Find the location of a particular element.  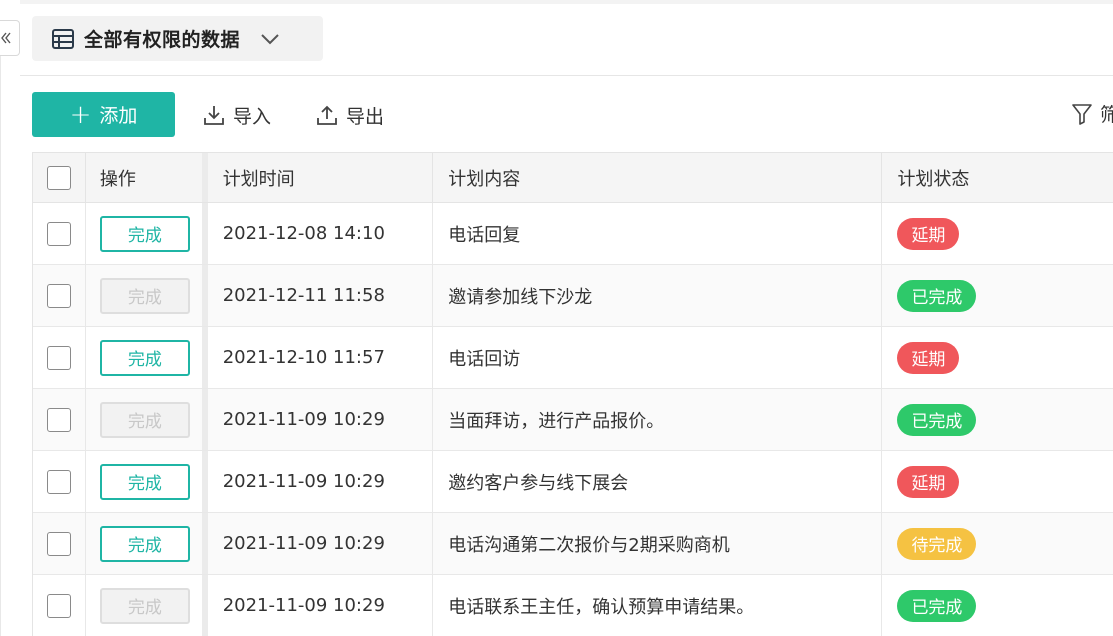

plan-content-cell: 电话联系王主任，确认预算申请结果。 is located at coordinates (658, 605).